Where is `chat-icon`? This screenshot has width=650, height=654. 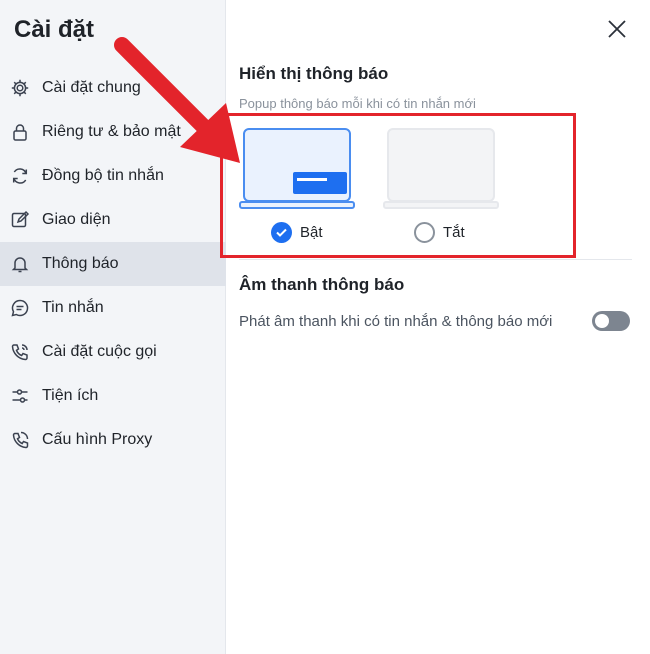 chat-icon is located at coordinates (20, 308).